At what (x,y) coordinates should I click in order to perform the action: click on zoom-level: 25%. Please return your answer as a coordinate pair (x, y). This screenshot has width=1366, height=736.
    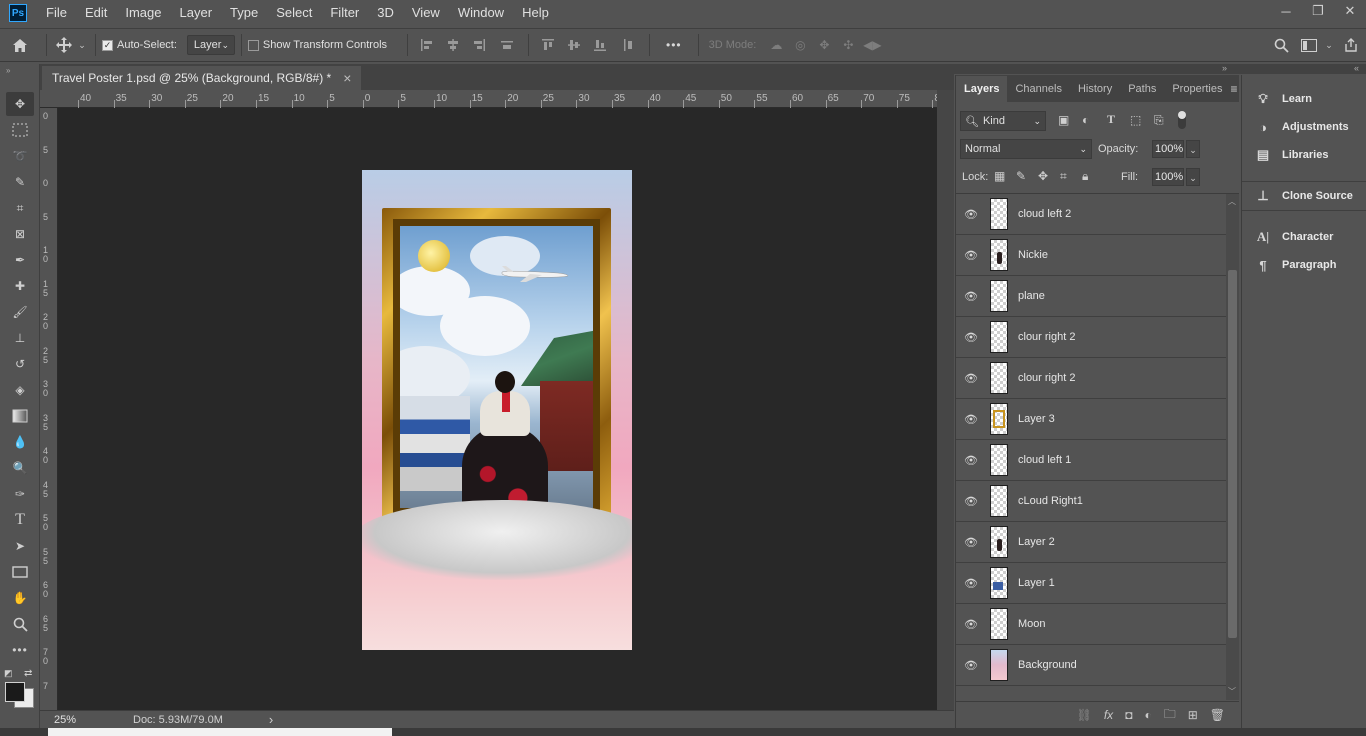
    Looking at the image, I should click on (64, 720).